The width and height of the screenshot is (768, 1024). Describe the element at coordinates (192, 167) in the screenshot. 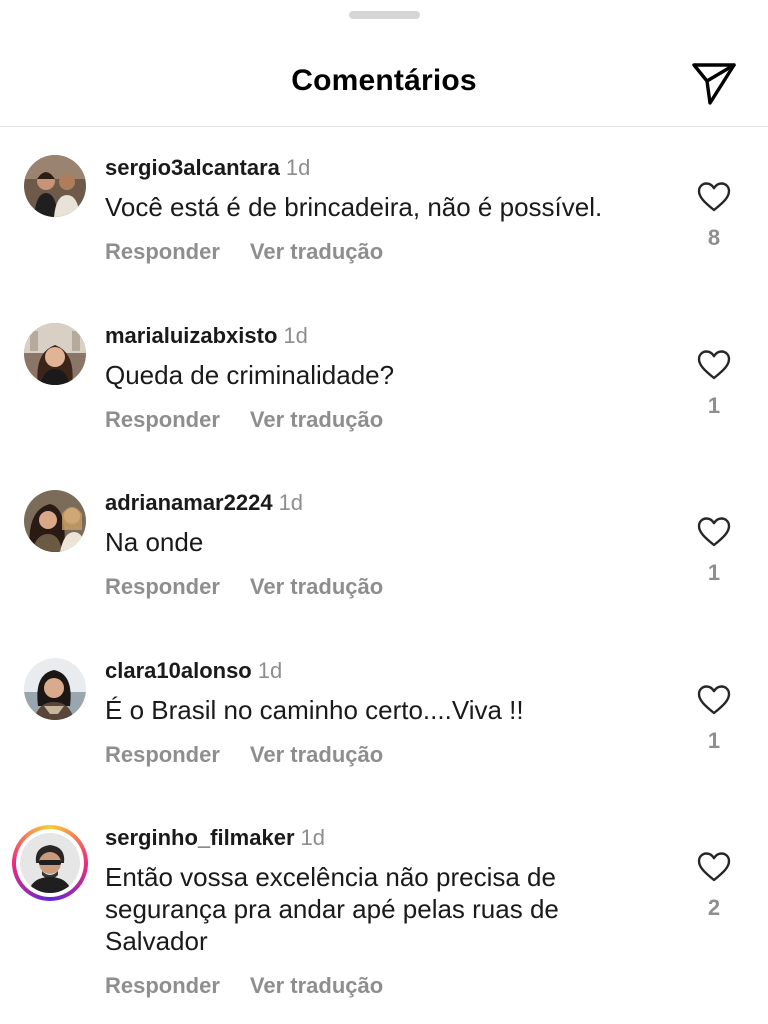

I see `comment-username: sergio3alcantara` at that location.